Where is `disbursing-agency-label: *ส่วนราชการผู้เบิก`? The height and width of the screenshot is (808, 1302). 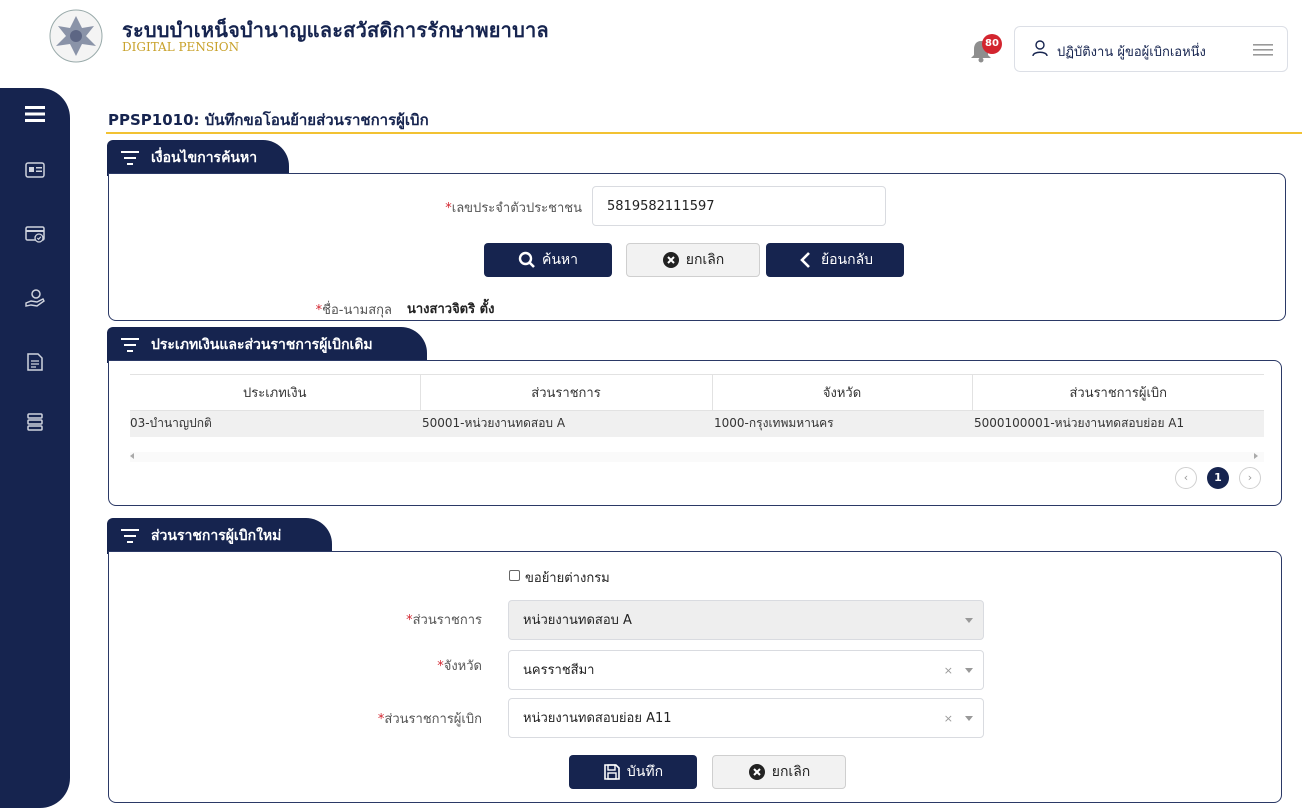
disbursing-agency-label: *ส่วนราชการผู้เบิก is located at coordinates (429, 719).